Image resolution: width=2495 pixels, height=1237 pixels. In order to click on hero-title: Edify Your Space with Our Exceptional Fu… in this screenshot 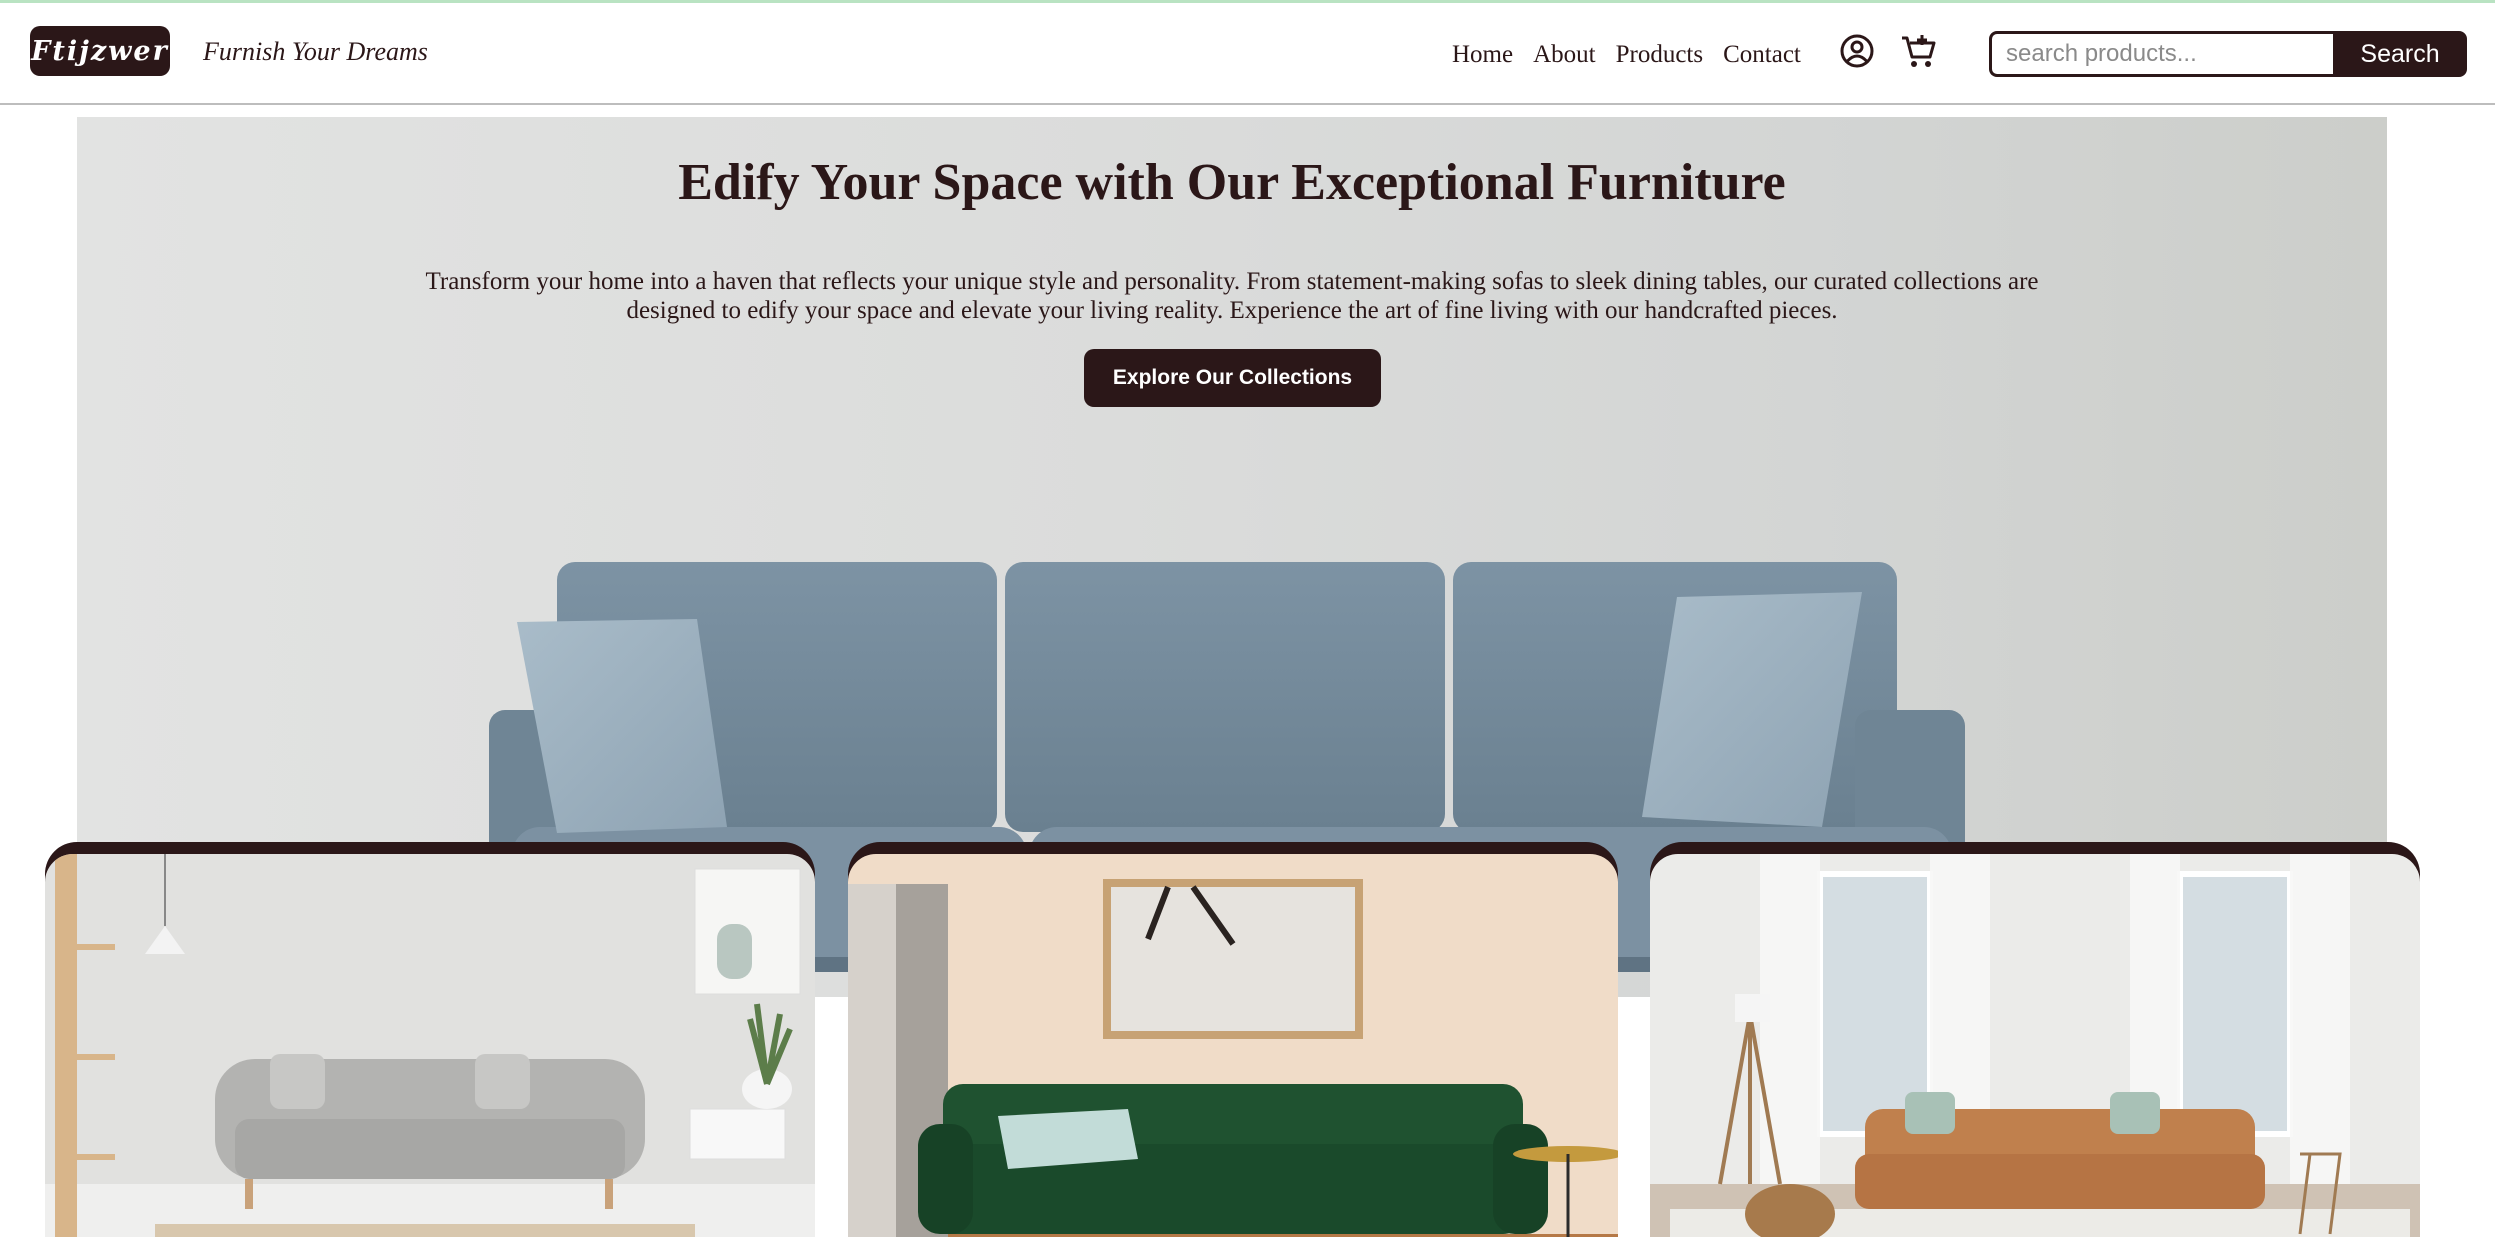, I will do `click(1232, 182)`.